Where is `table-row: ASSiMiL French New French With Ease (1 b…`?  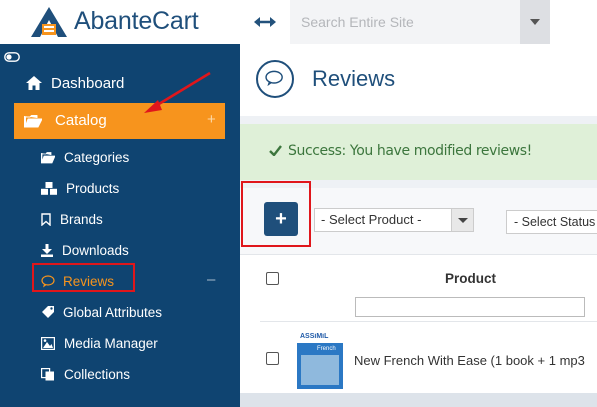
table-row: ASSiMiL French New French With Ease (1 b… is located at coordinates (428, 357).